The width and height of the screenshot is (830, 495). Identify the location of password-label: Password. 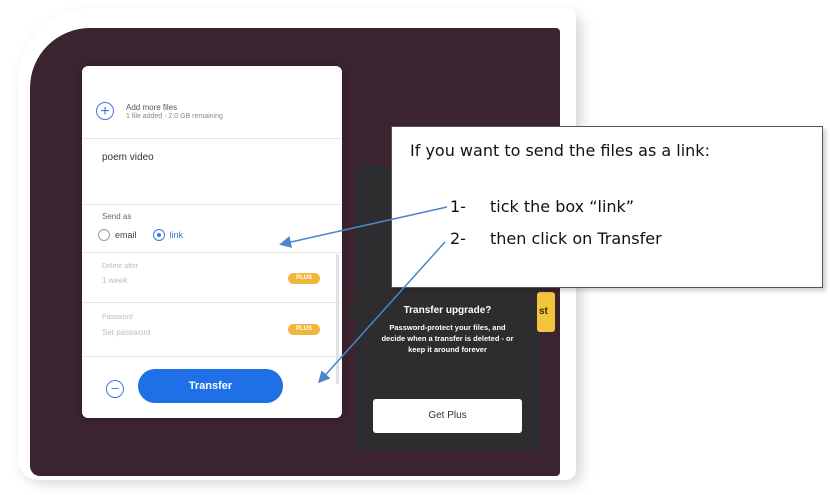
(117, 317).